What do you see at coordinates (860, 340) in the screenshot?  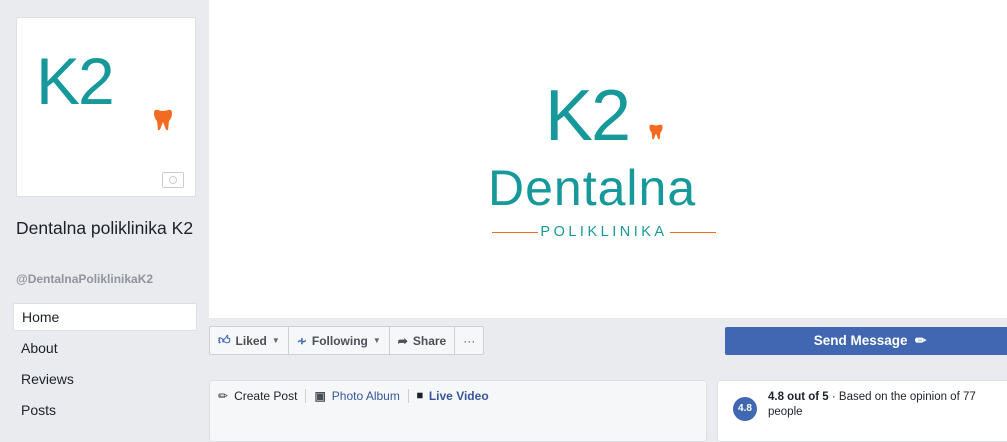 I see `send-message-label: Send Message` at bounding box center [860, 340].